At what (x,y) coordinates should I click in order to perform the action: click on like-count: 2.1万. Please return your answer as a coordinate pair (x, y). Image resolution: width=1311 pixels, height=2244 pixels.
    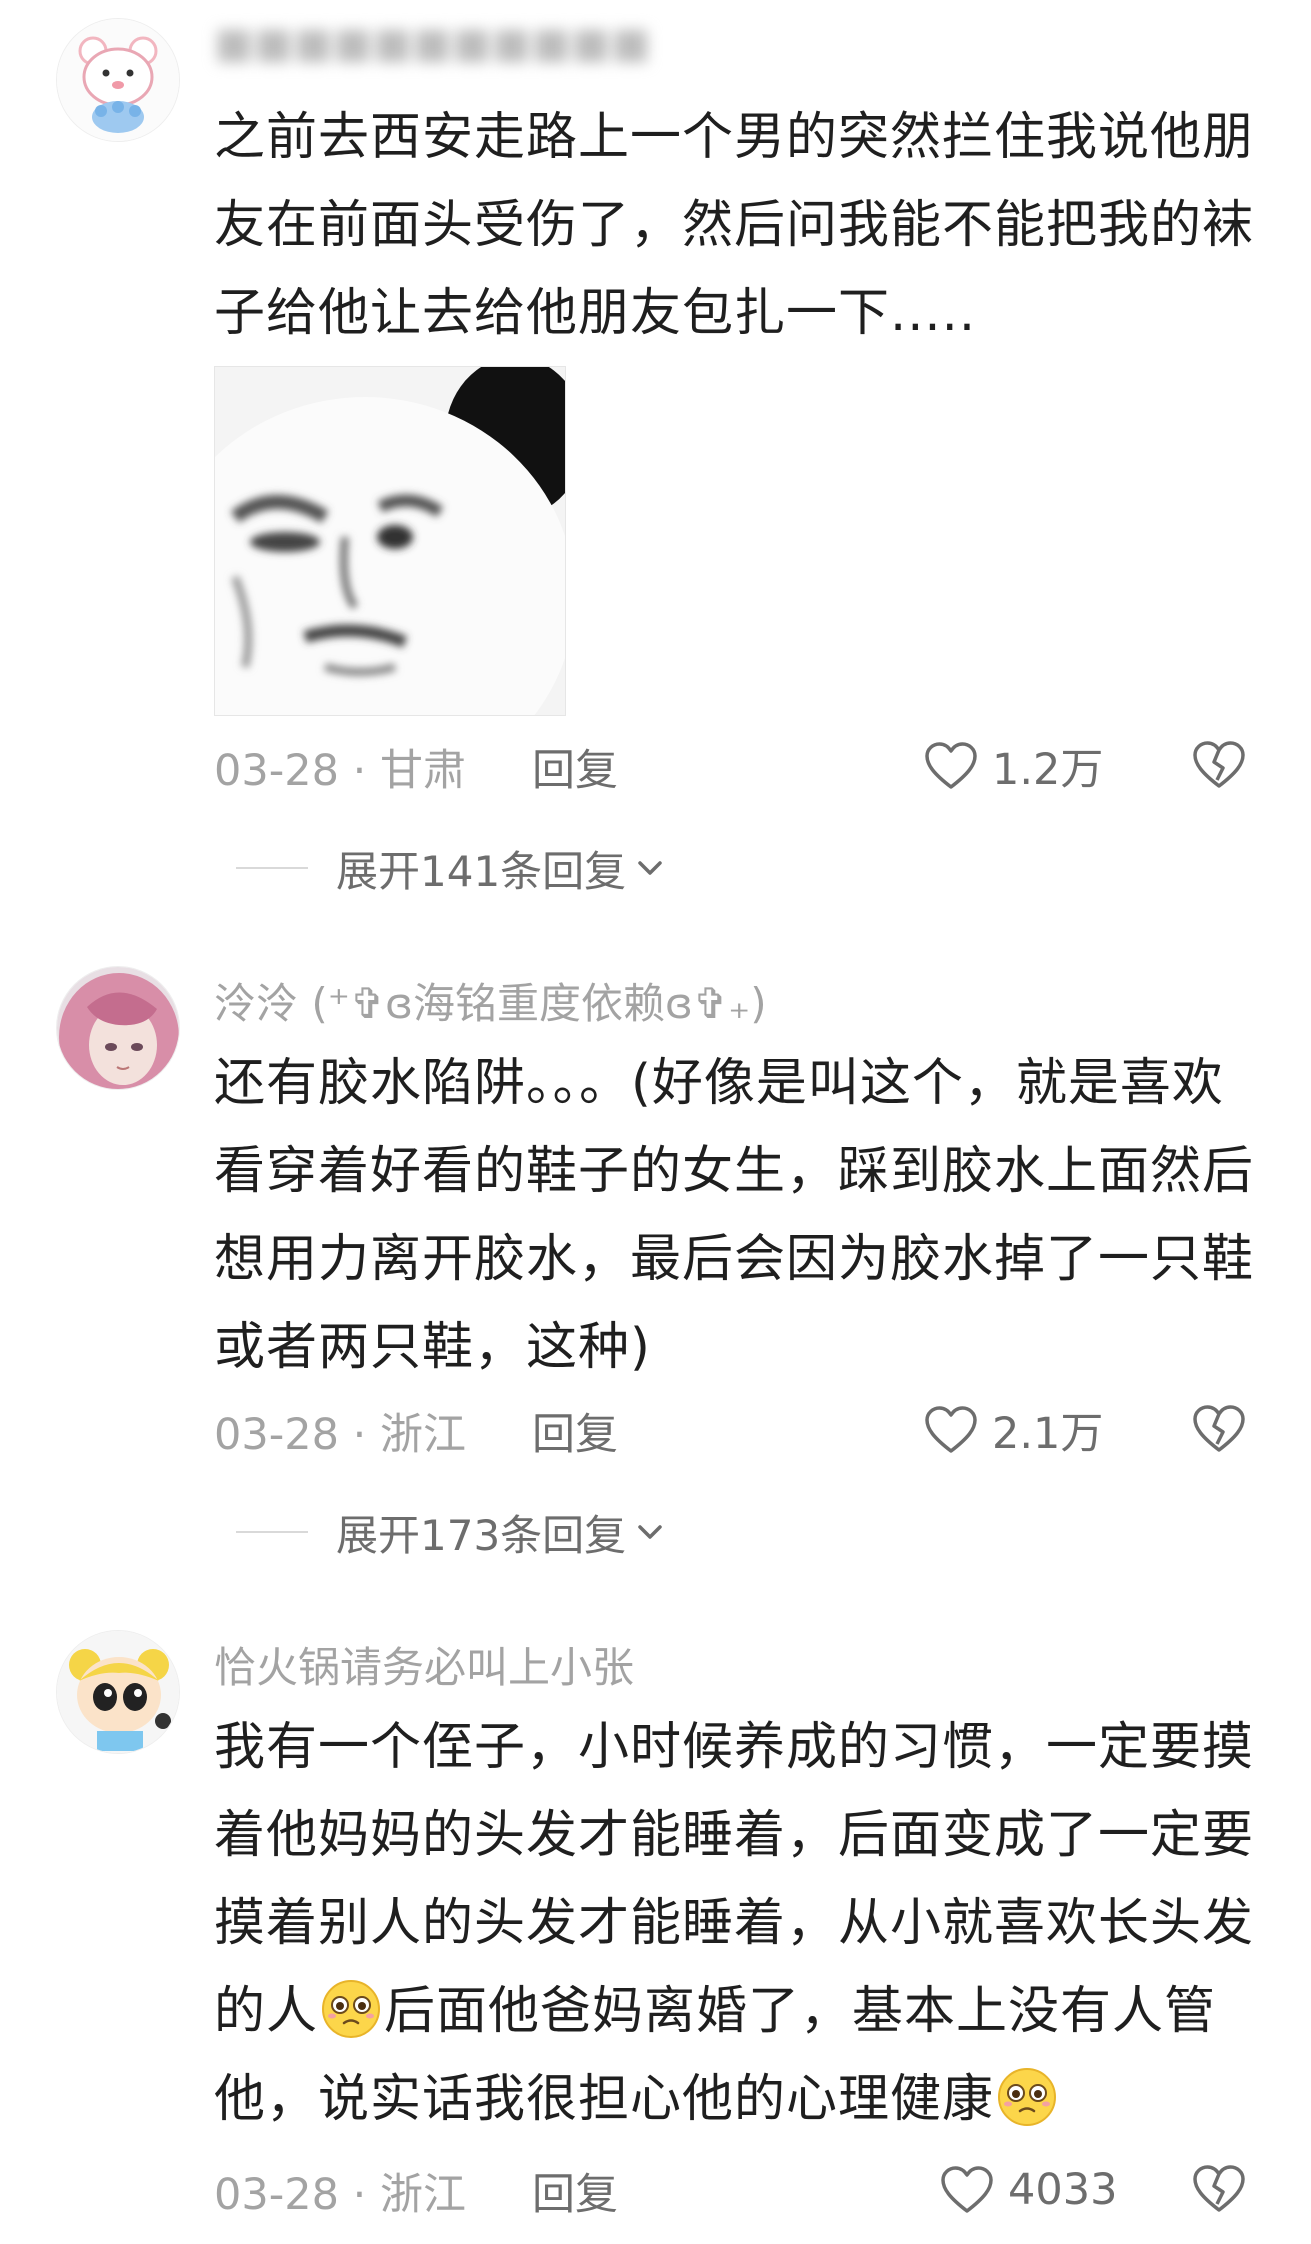
    Looking at the image, I should click on (1048, 1434).